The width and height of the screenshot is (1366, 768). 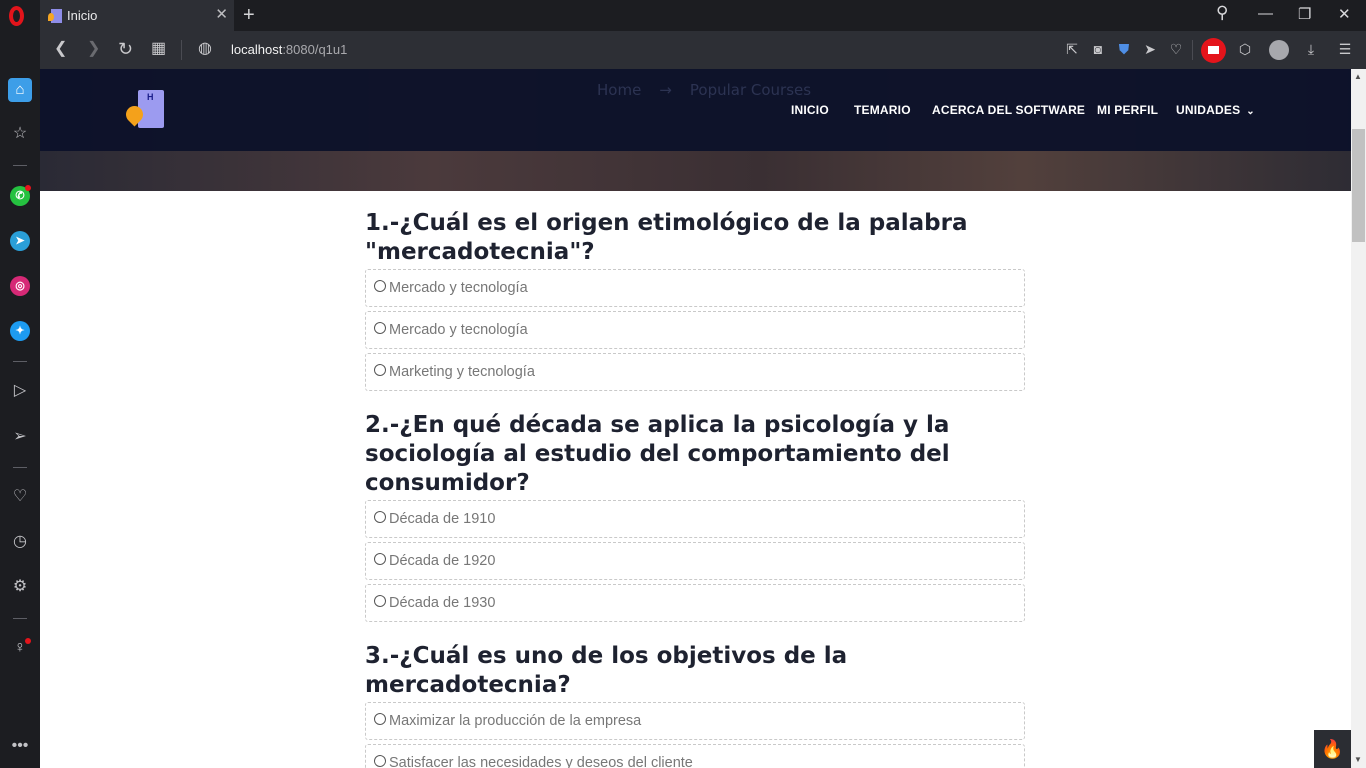 What do you see at coordinates (810, 110) in the screenshot?
I see `nav-inicio: INICIO` at bounding box center [810, 110].